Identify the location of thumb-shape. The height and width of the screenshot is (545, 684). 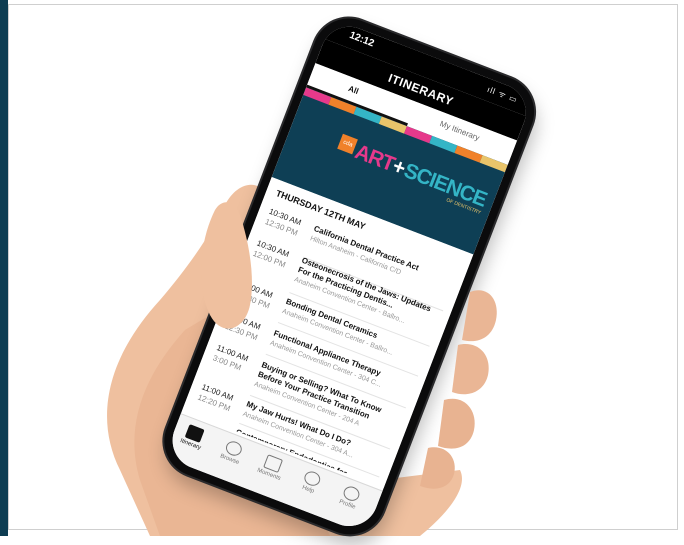
(226, 265).